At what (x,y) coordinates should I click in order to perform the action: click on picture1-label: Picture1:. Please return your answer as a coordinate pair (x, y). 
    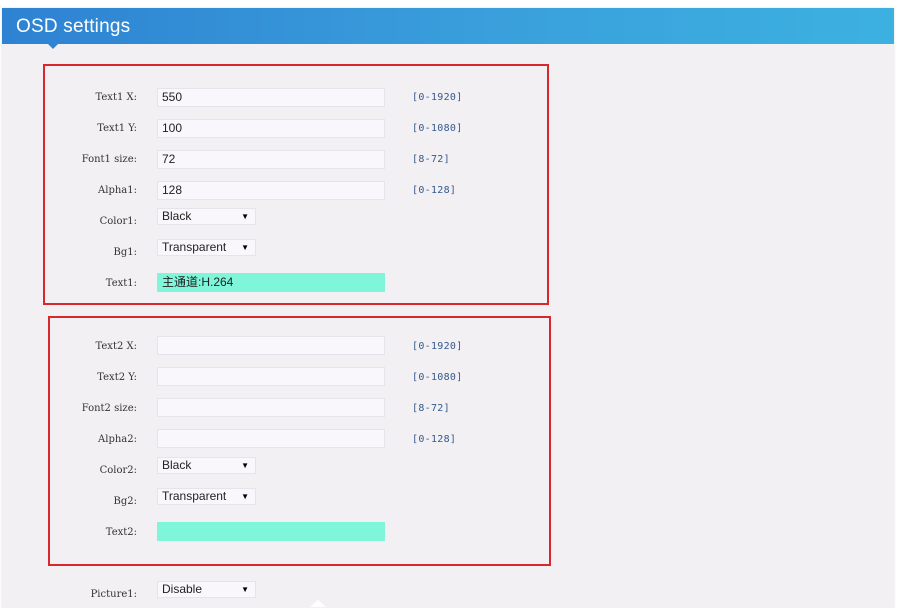
    Looking at the image, I should click on (113, 594).